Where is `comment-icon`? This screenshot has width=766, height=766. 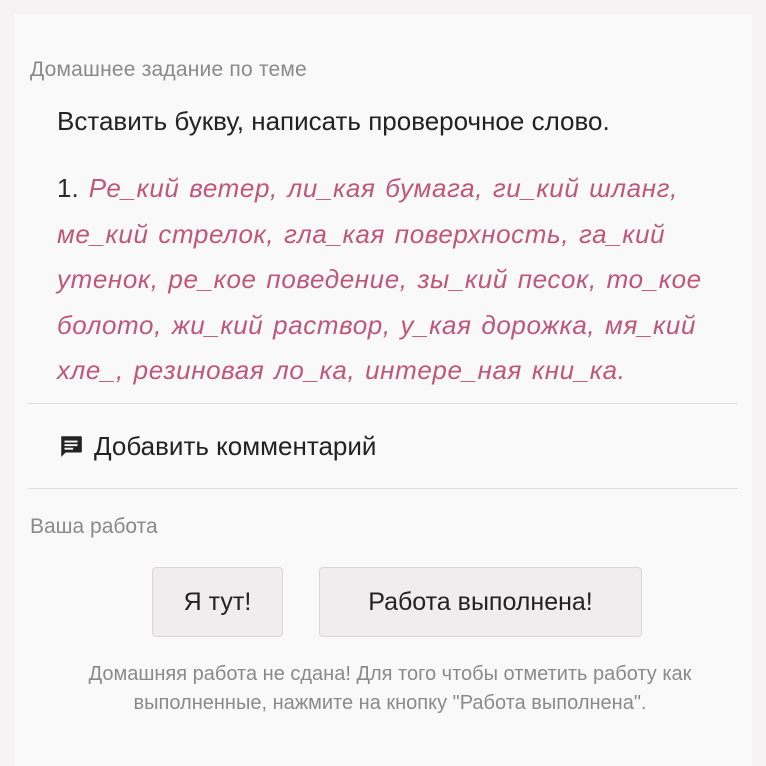
comment-icon is located at coordinates (71, 446).